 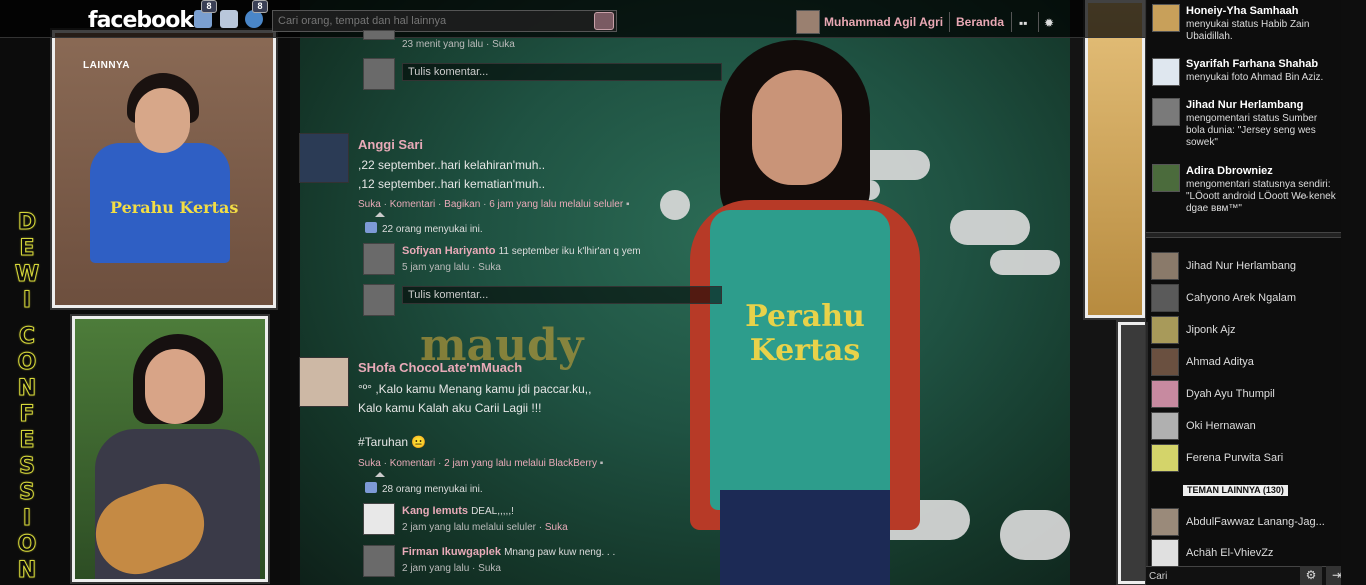 I want to click on lainnya-label: LAINNYA, so click(x=106, y=65).